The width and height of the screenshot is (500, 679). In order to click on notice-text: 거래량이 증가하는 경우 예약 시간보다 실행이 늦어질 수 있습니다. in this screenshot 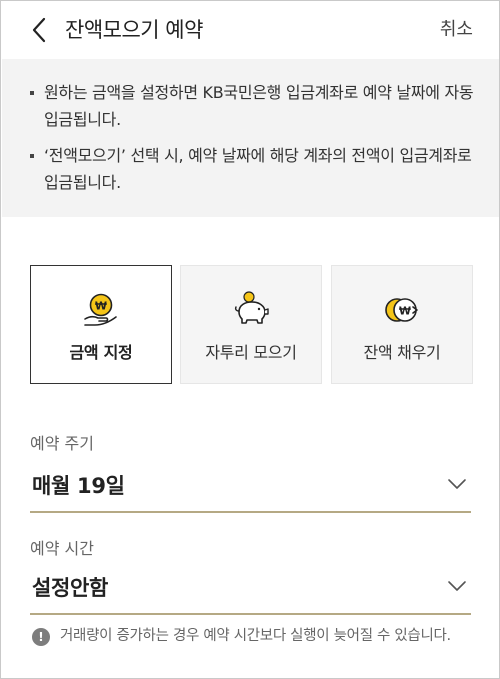, I will do `click(255, 636)`.